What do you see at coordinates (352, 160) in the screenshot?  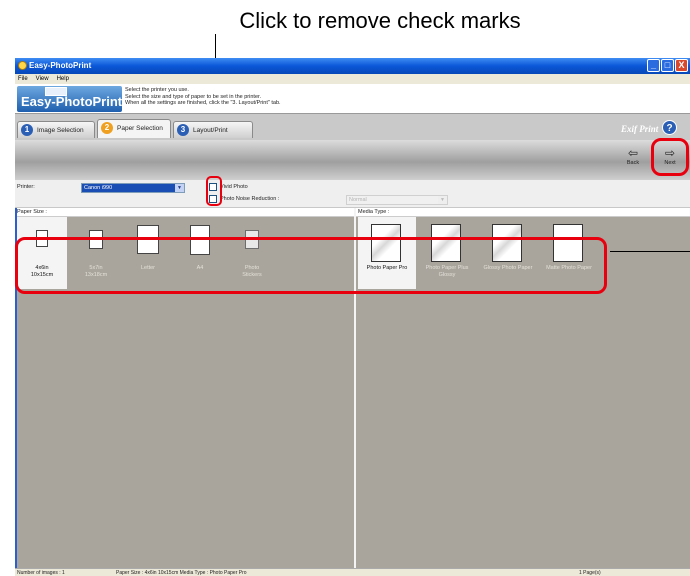 I see `navigation-toolbar: ⇦ Back ⇨ Next` at bounding box center [352, 160].